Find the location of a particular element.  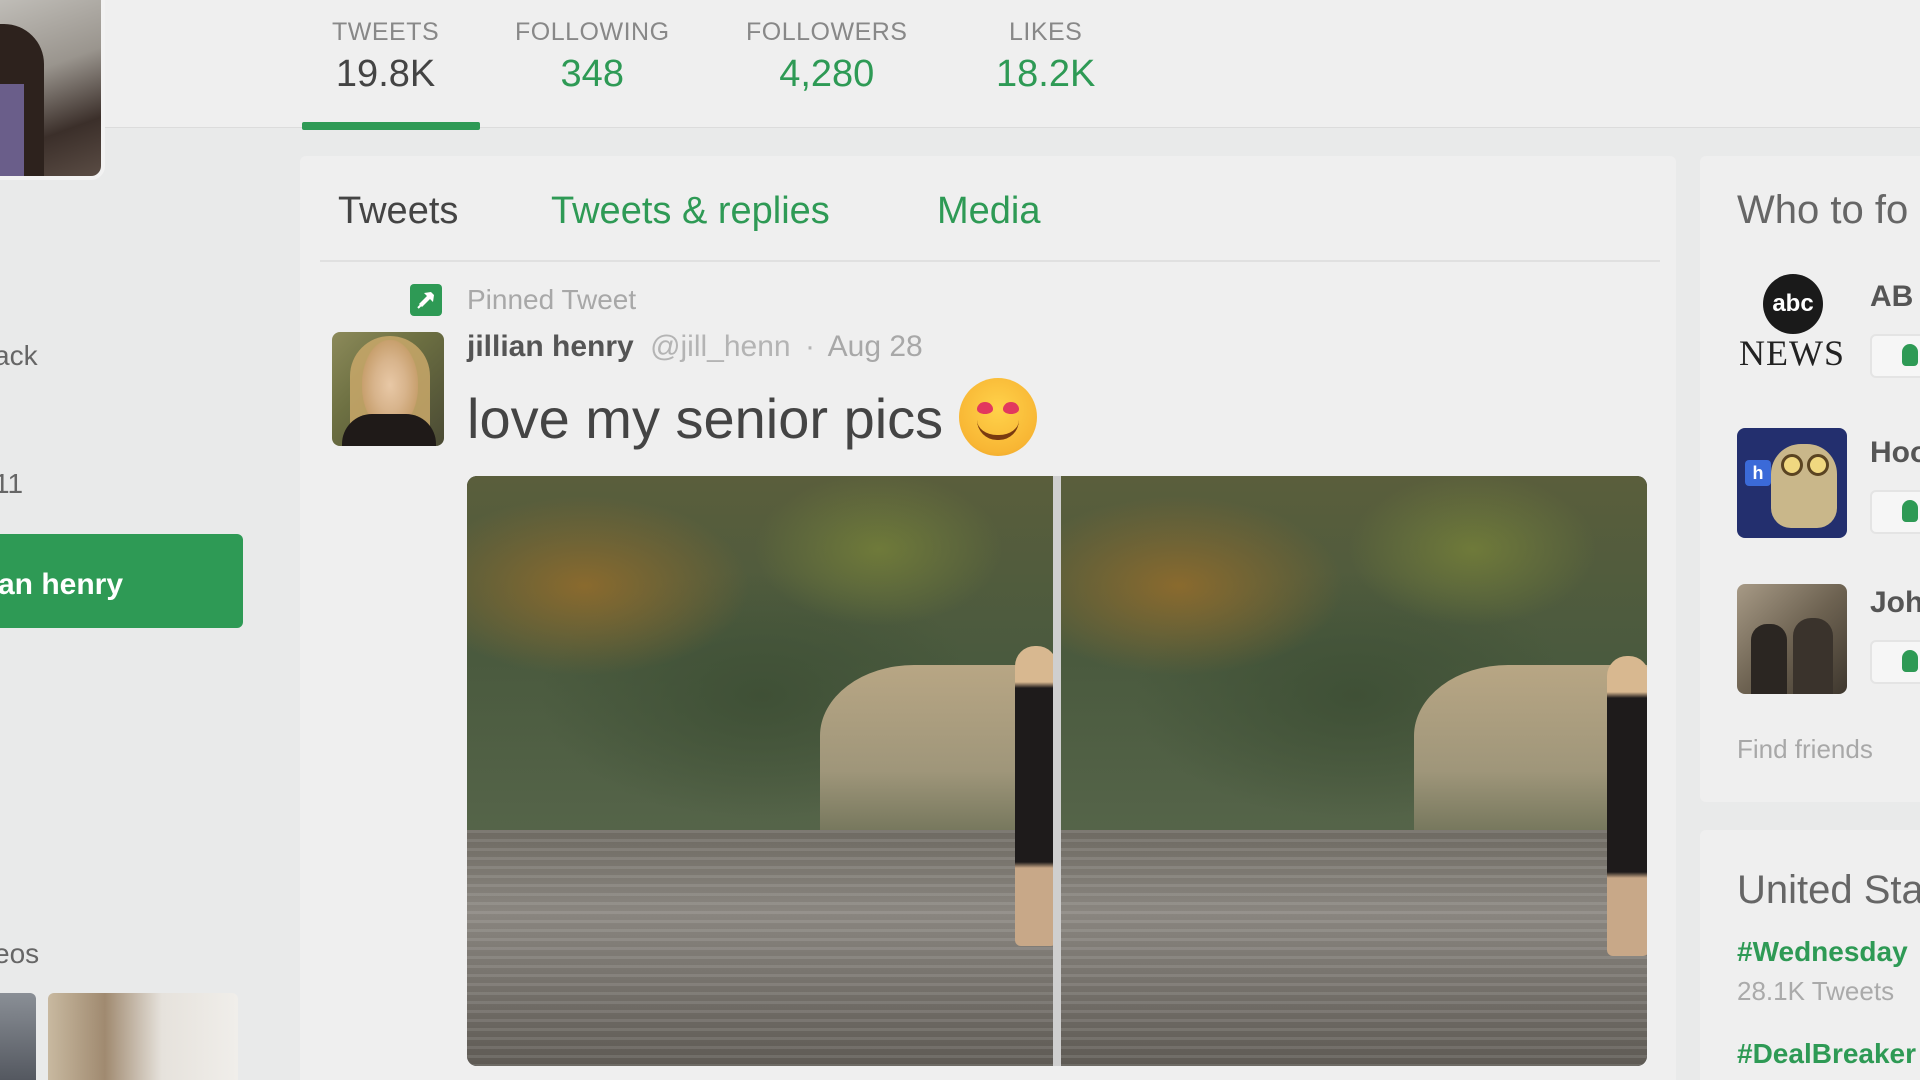

tweet-author-handle: @jill_henn is located at coordinates (720, 346).